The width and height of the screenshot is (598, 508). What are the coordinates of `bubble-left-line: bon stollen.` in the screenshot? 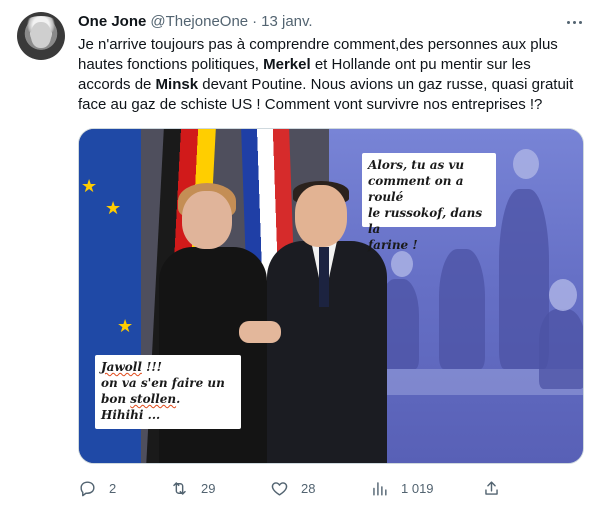 It's located at (168, 399).